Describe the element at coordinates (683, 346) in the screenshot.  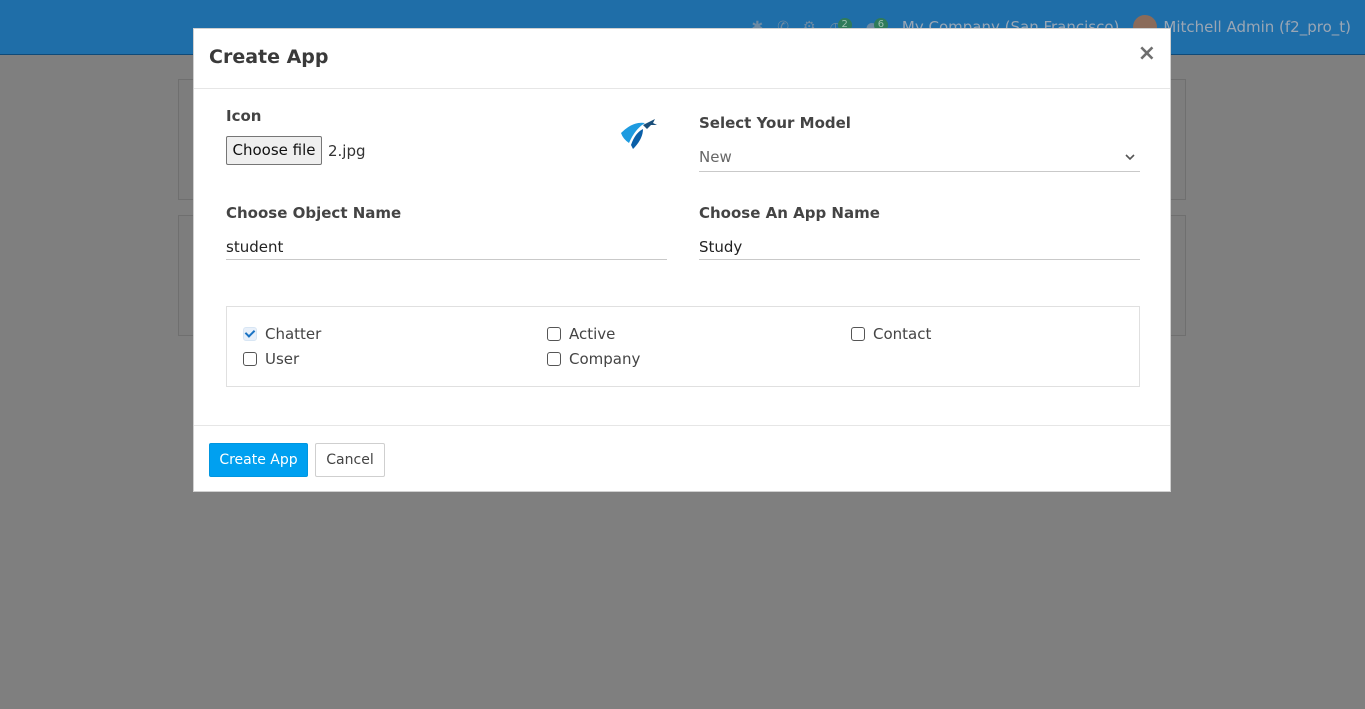
I see `options-group: Chatter Active Contact User Company` at that location.